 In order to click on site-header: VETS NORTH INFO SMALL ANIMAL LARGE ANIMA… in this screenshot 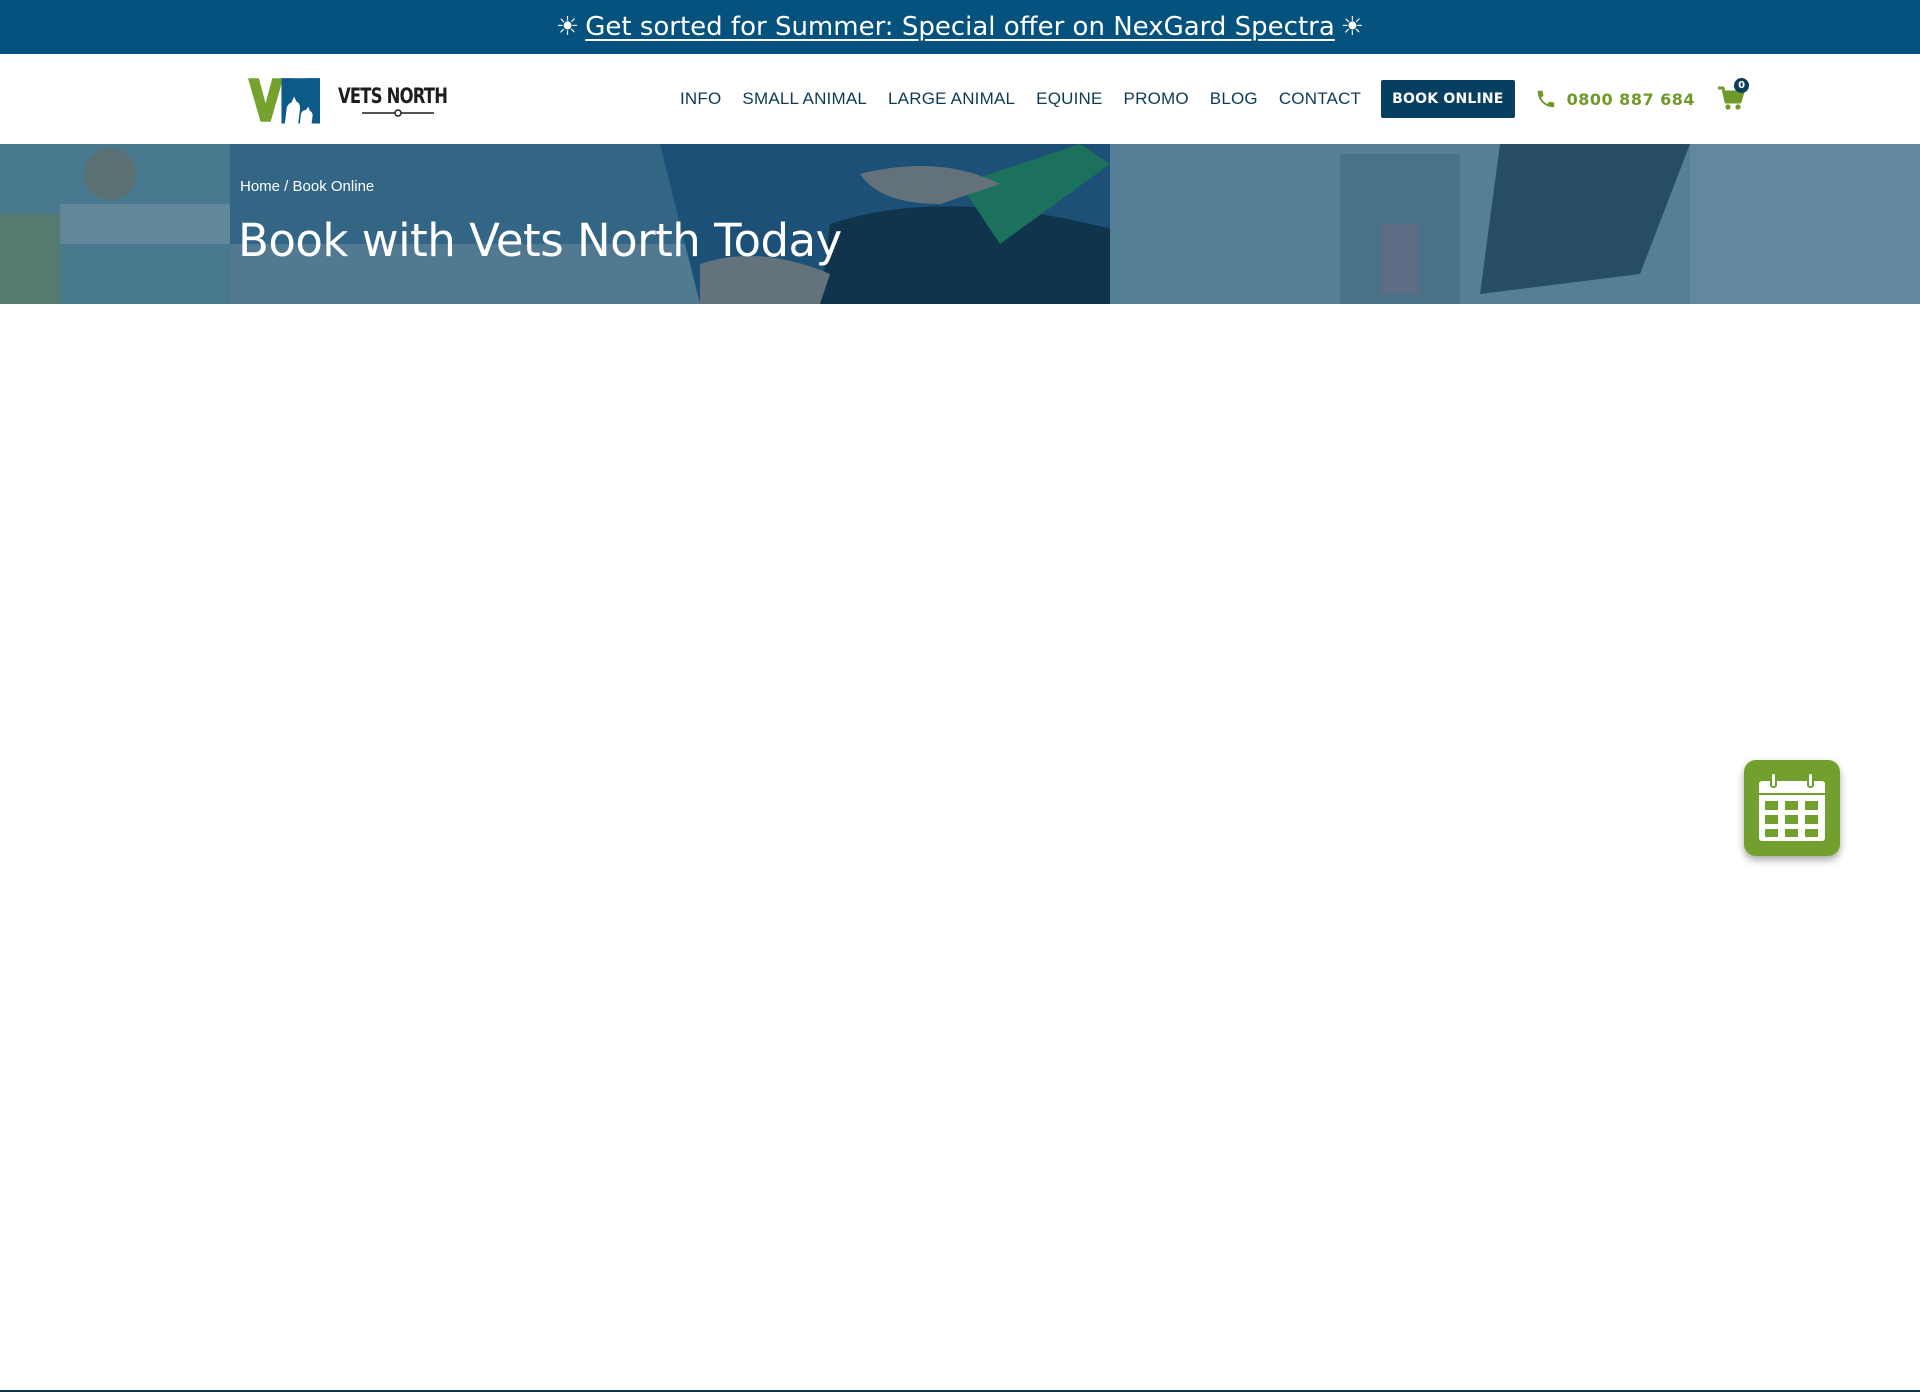, I will do `click(960, 99)`.